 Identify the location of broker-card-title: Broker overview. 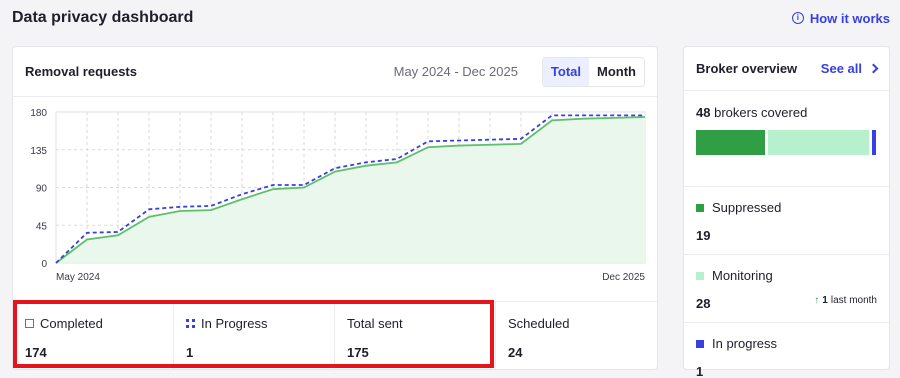
(747, 68).